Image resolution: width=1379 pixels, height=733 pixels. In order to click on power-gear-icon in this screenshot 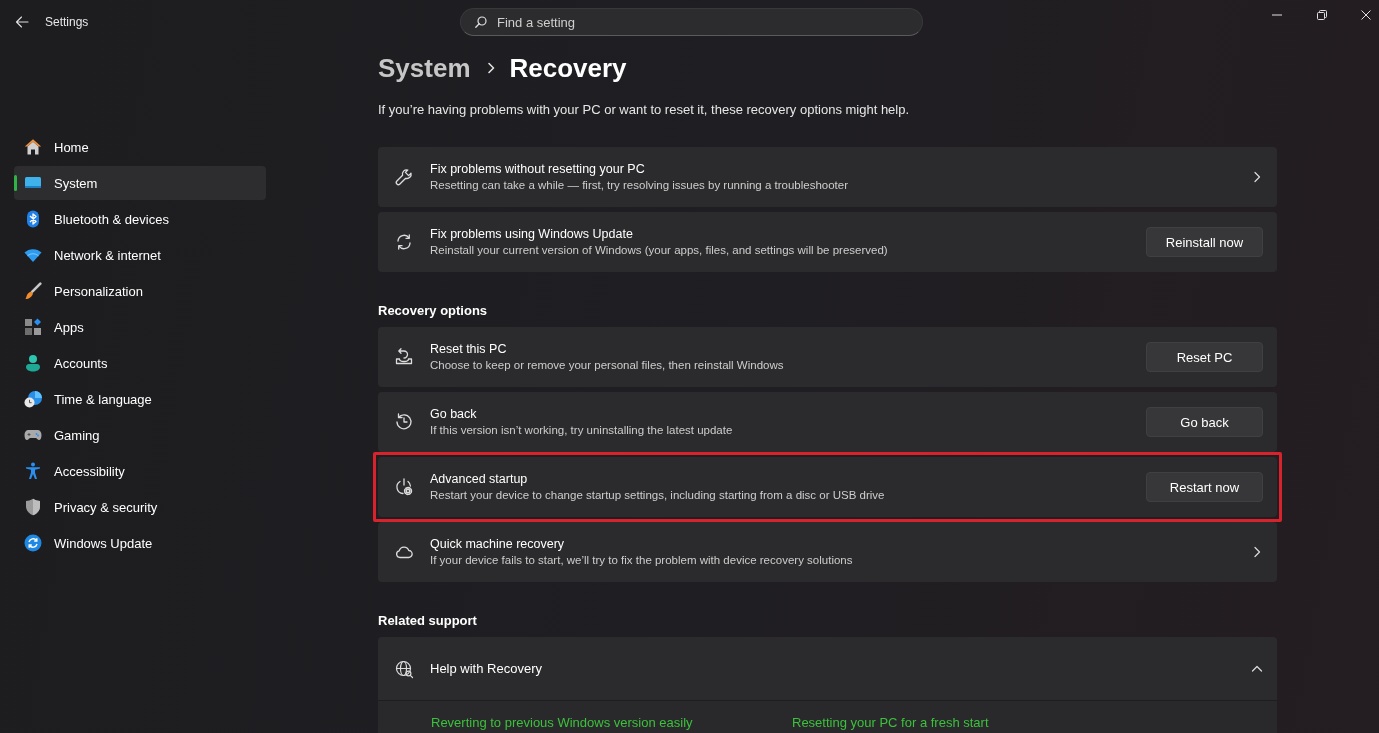, I will do `click(404, 487)`.